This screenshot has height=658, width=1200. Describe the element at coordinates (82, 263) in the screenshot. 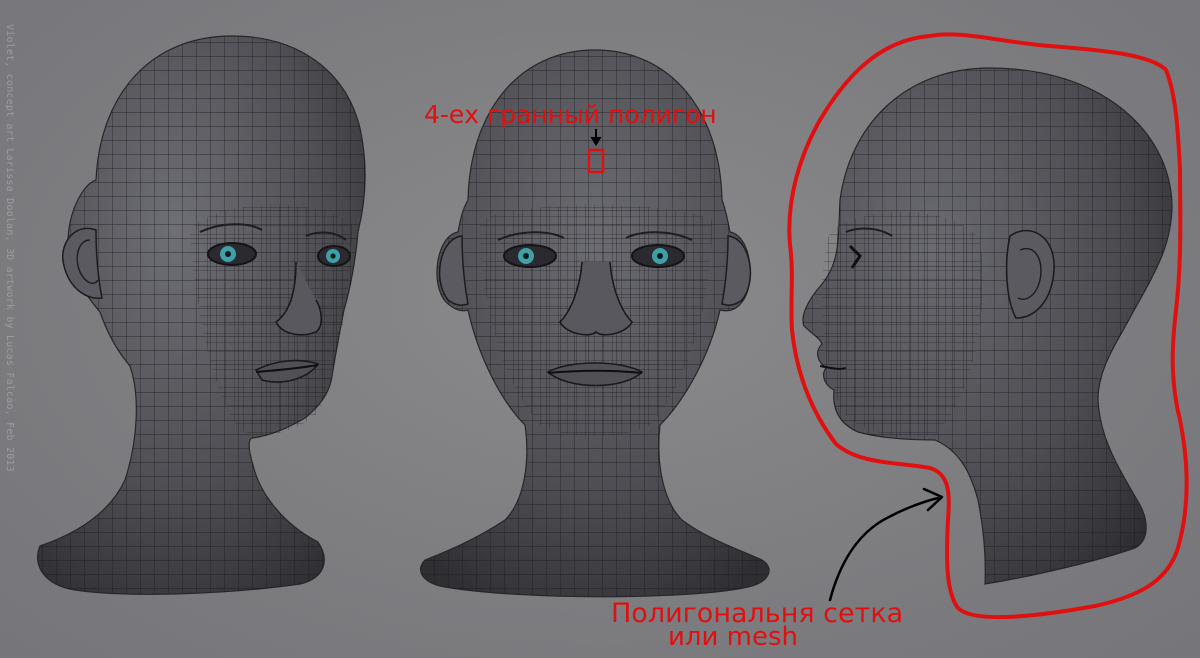

I see `ear-three-quarter` at that location.